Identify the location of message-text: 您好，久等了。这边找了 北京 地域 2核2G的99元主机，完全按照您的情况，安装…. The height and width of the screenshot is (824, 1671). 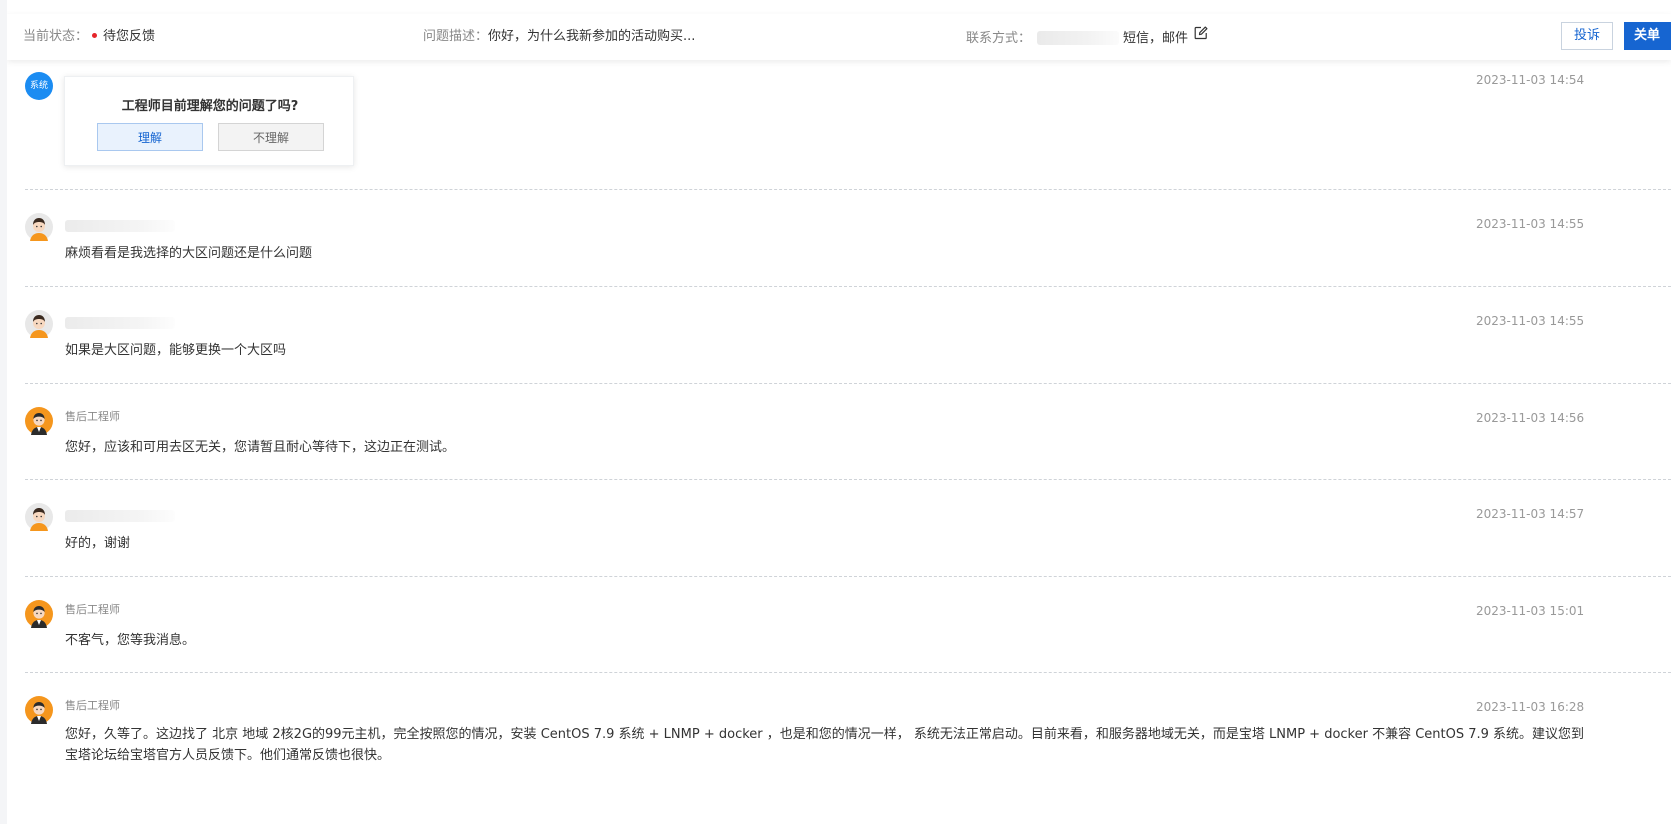
(825, 745).